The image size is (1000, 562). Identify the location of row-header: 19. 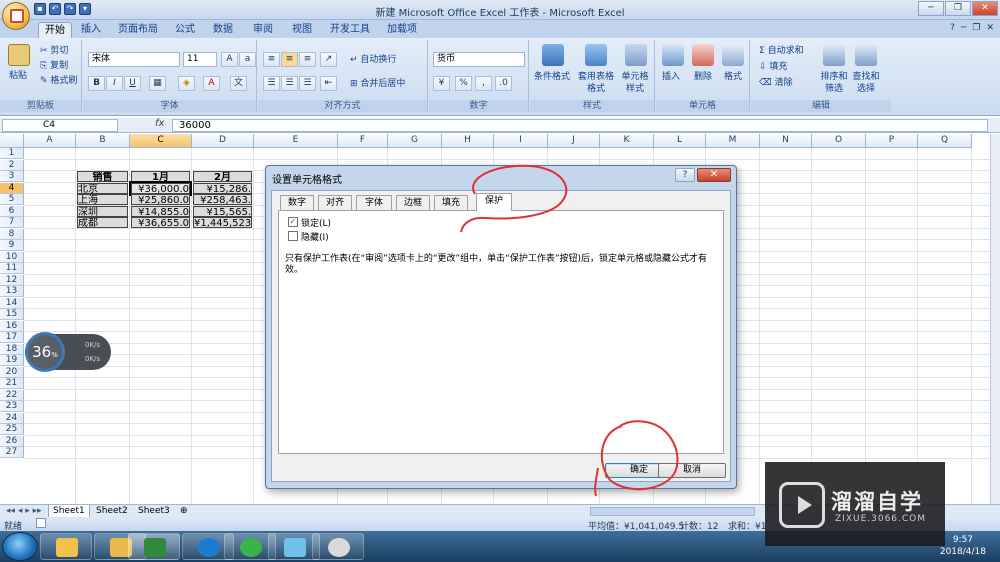
(12, 360).